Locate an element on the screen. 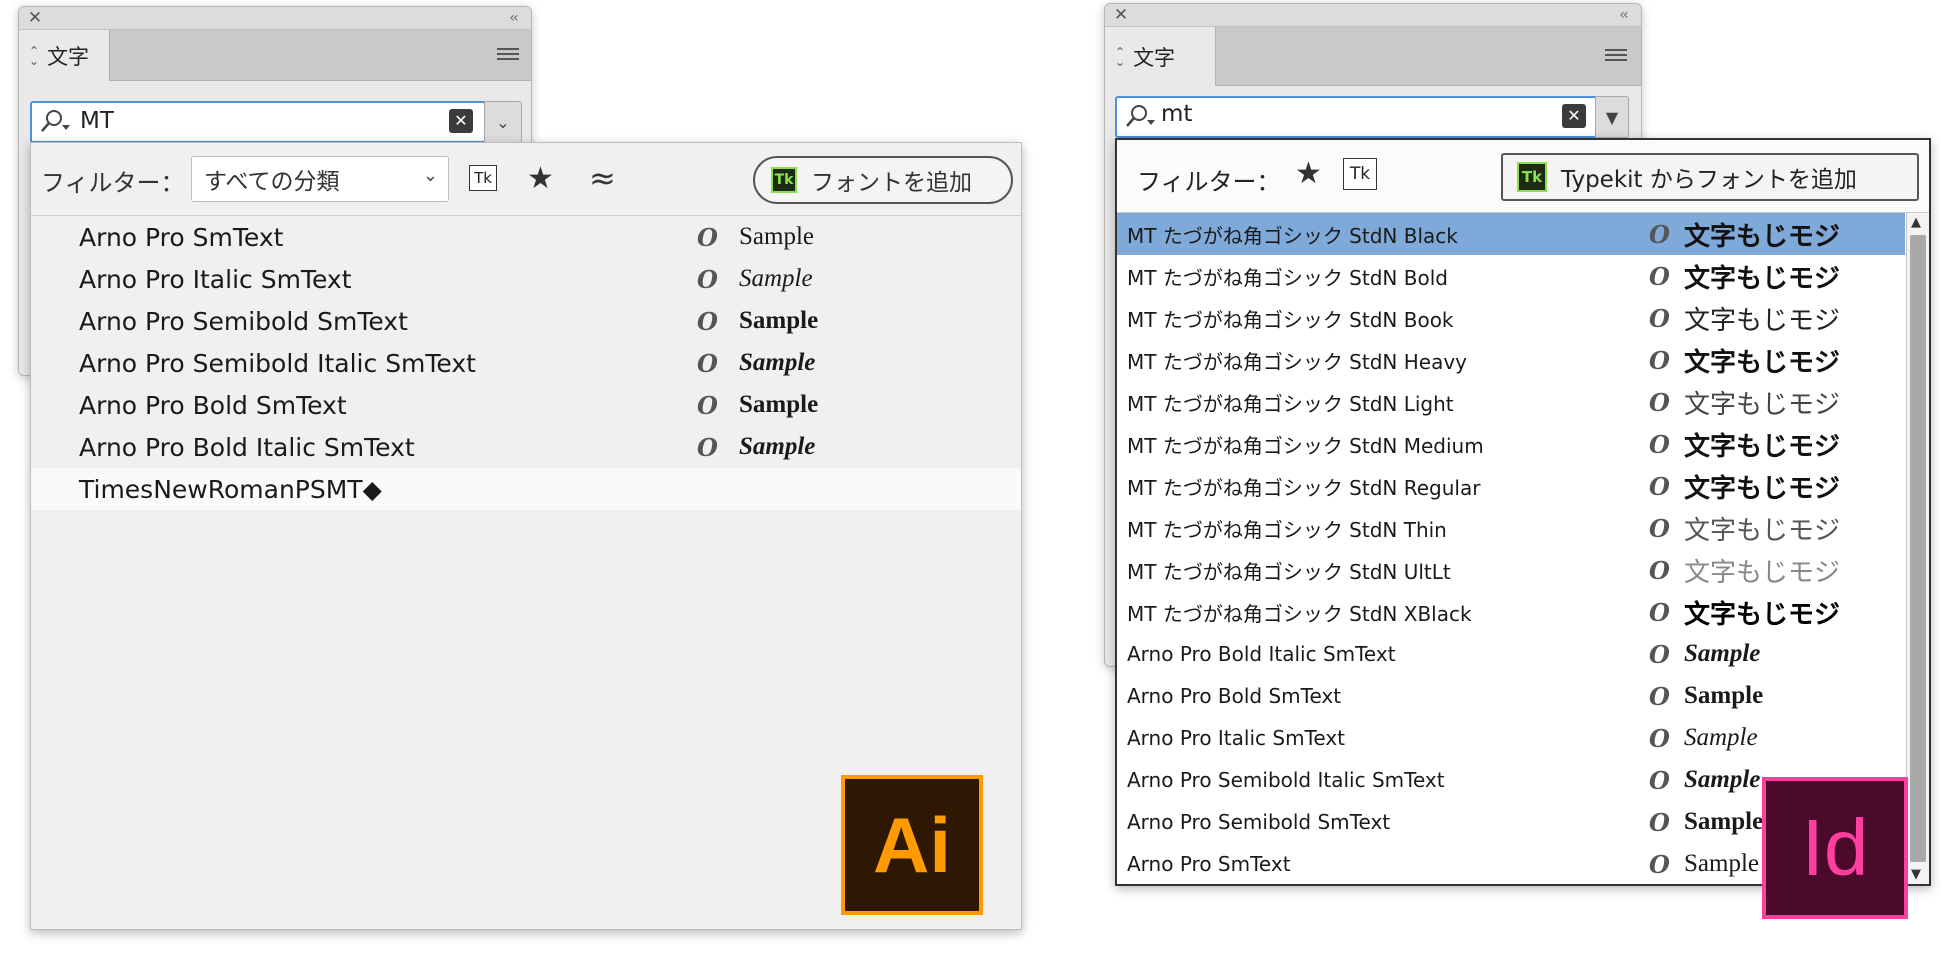  scroll-down-icon: ▼ is located at coordinates (1916, 874).